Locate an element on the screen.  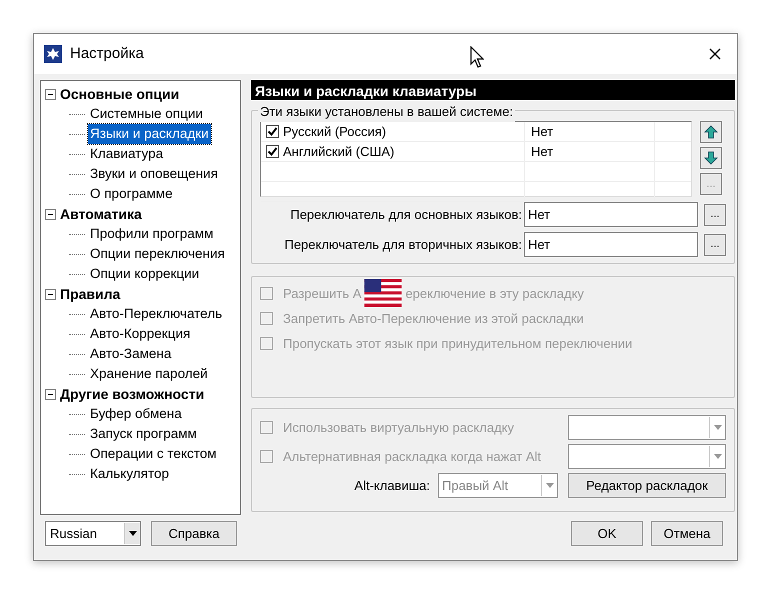
up-arrow-icon is located at coordinates (711, 132).